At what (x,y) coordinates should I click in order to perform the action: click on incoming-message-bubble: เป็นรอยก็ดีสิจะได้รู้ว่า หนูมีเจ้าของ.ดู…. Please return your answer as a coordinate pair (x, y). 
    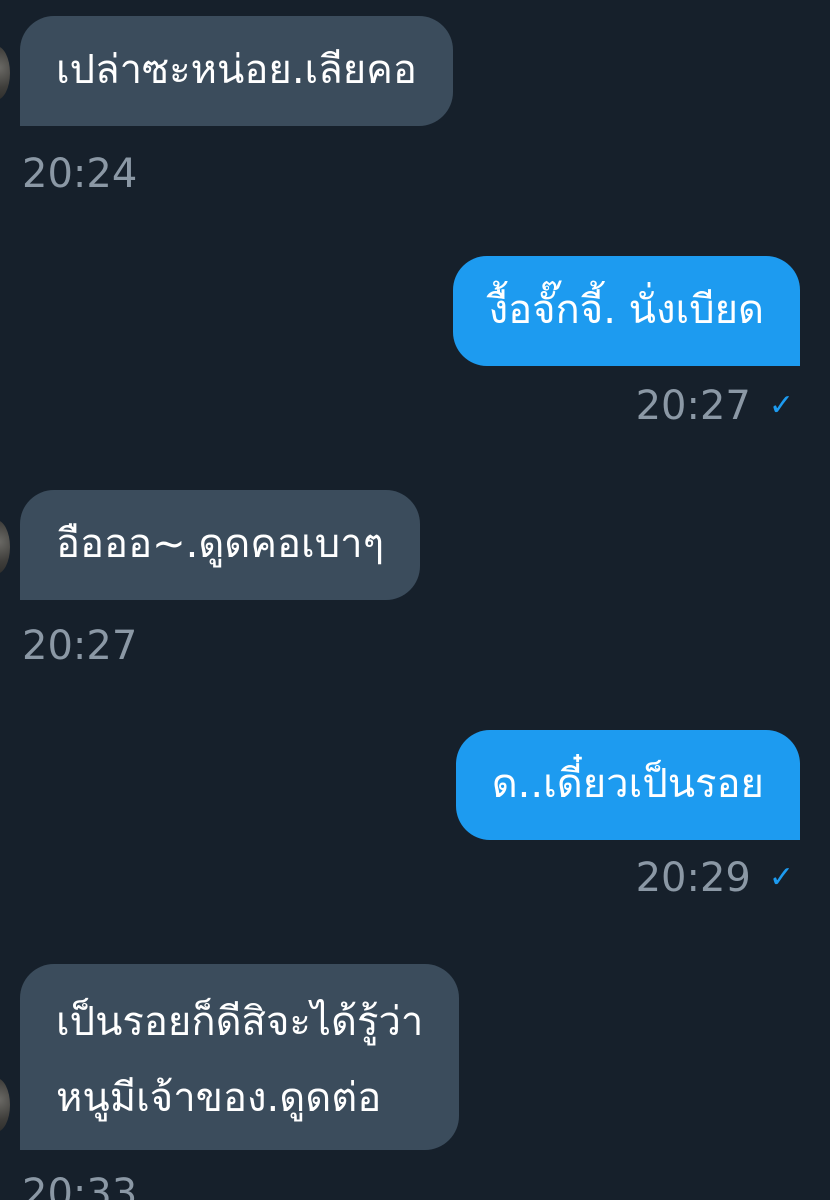
    Looking at the image, I should click on (240, 1057).